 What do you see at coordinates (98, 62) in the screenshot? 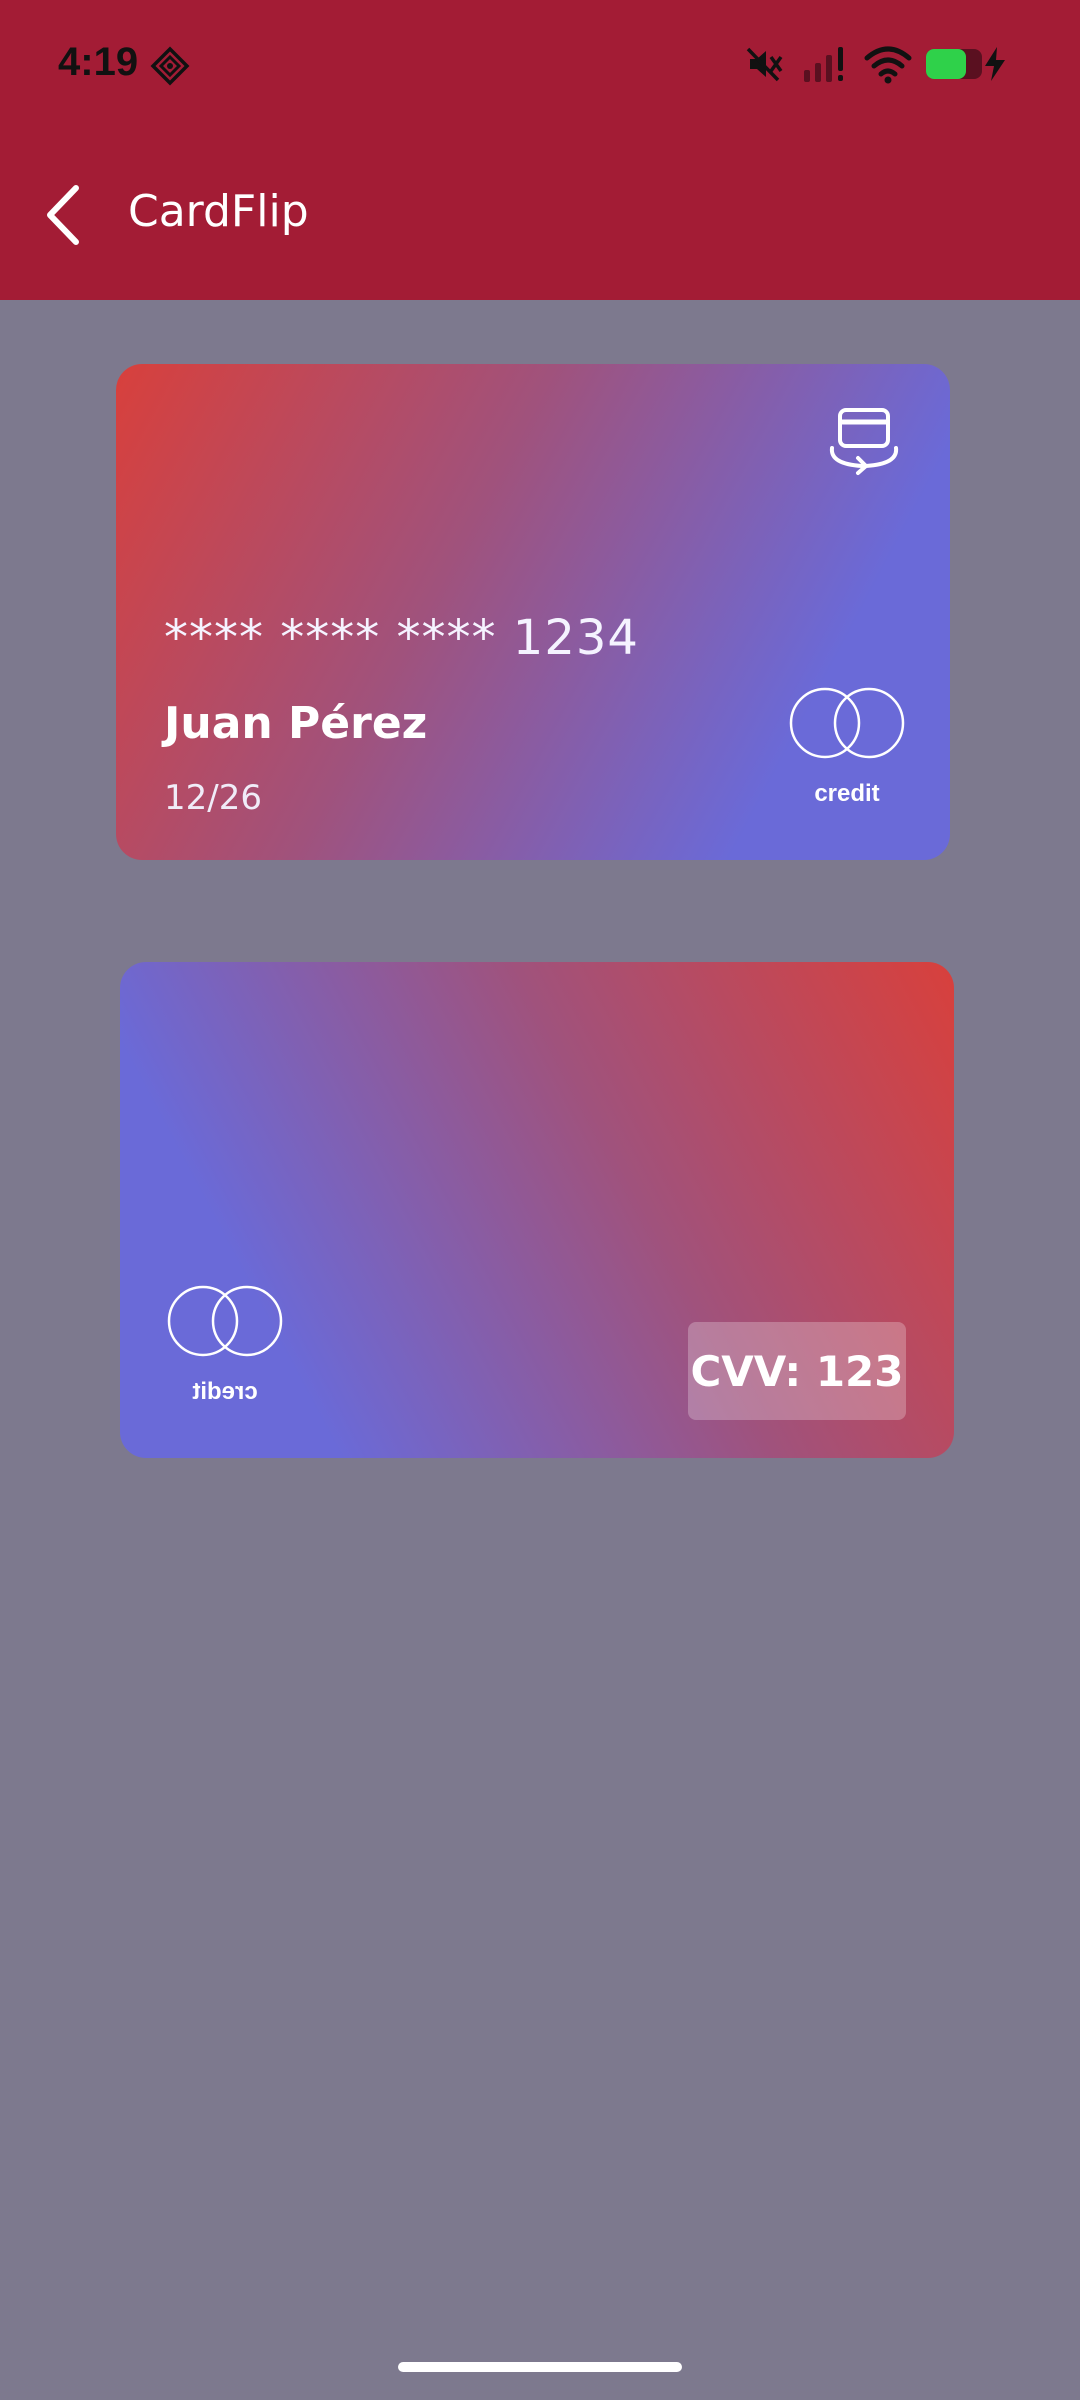
I see `status-time: 4:19` at bounding box center [98, 62].